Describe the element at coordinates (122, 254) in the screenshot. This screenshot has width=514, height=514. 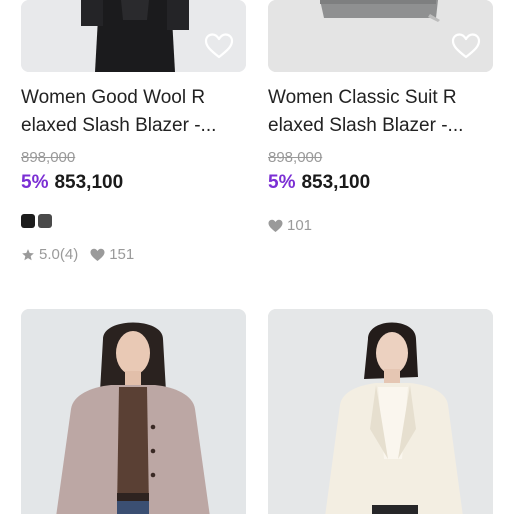
I see `like-count: 151` at that location.